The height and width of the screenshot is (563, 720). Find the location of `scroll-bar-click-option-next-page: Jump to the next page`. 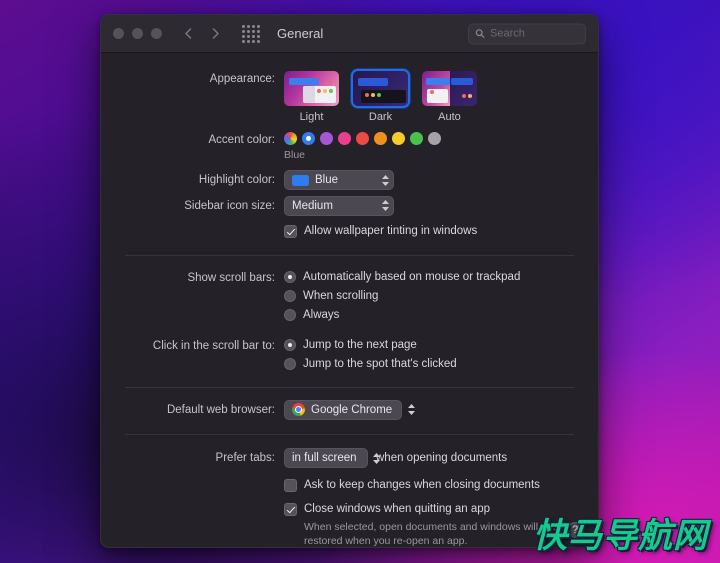

scroll-bar-click-option-next-page: Jump to the next page is located at coordinates (441, 345).